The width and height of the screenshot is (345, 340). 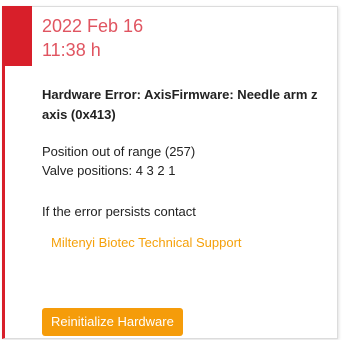 What do you see at coordinates (119, 211) in the screenshot?
I see `persist-contact-text: If the error persists contact` at bounding box center [119, 211].